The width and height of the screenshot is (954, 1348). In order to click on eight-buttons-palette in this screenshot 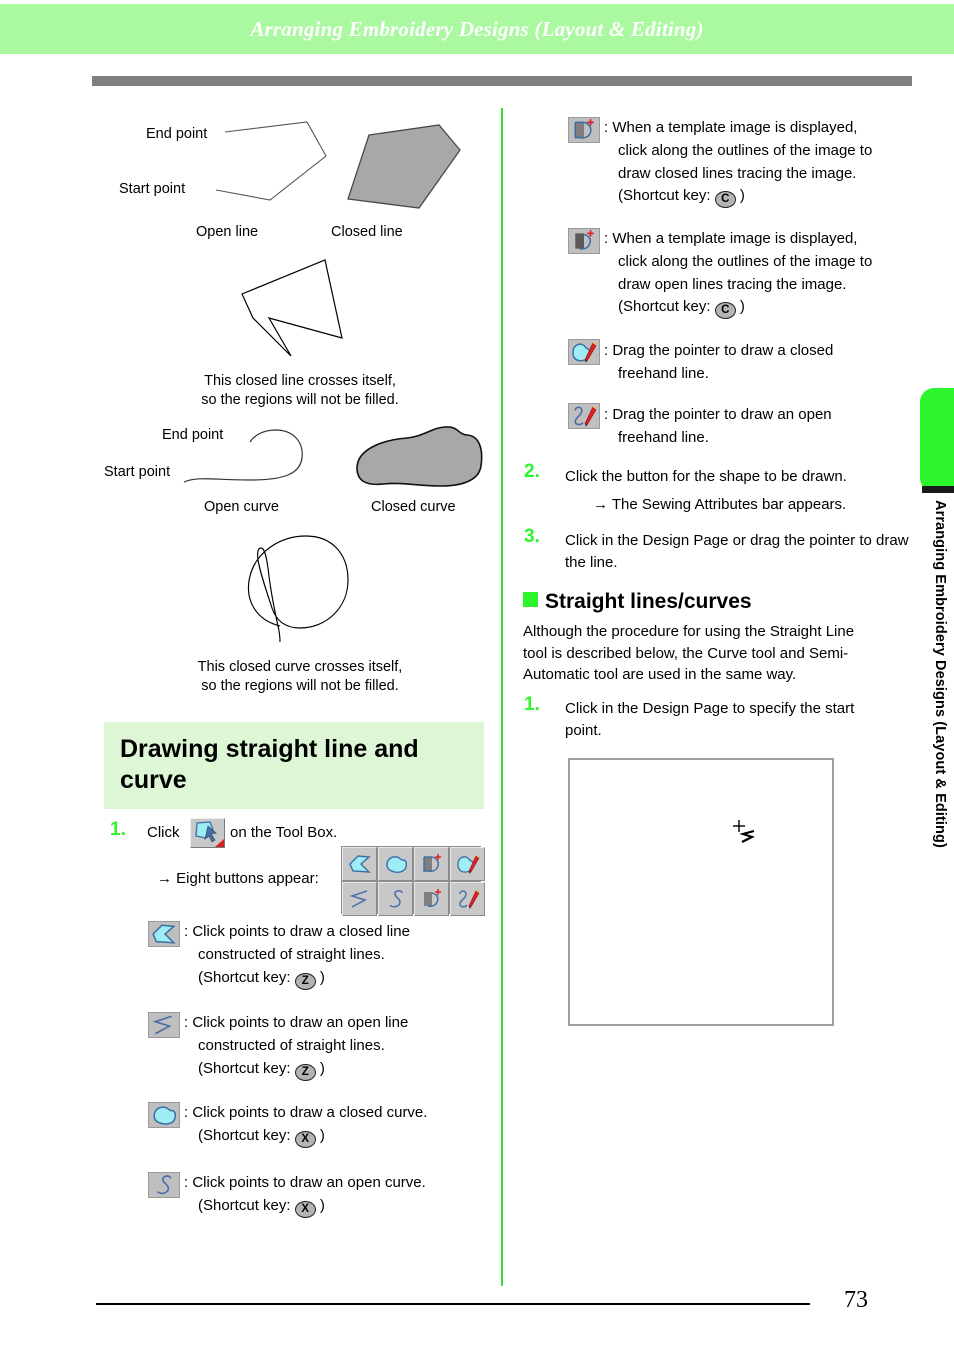, I will do `click(413, 881)`.